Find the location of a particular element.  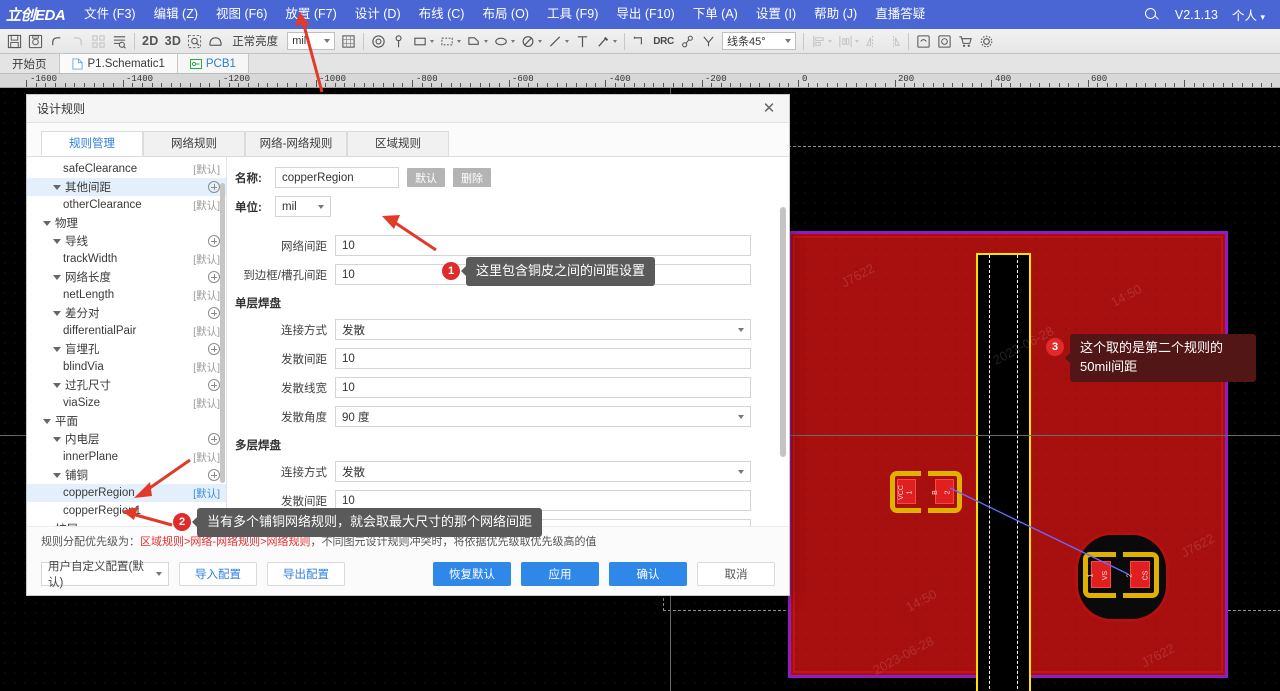

grid-settings-icon is located at coordinates (348, 41).